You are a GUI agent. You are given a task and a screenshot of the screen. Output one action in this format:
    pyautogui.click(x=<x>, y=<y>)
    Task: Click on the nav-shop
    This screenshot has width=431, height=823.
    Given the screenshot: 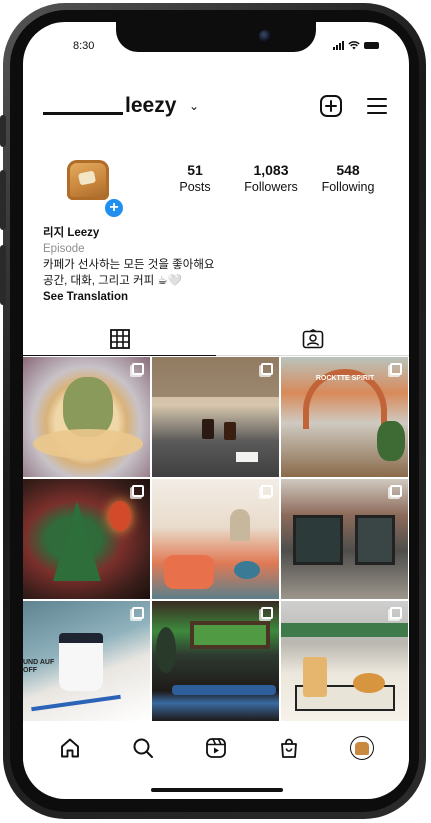 What is the action you would take?
    pyautogui.click(x=289, y=748)
    